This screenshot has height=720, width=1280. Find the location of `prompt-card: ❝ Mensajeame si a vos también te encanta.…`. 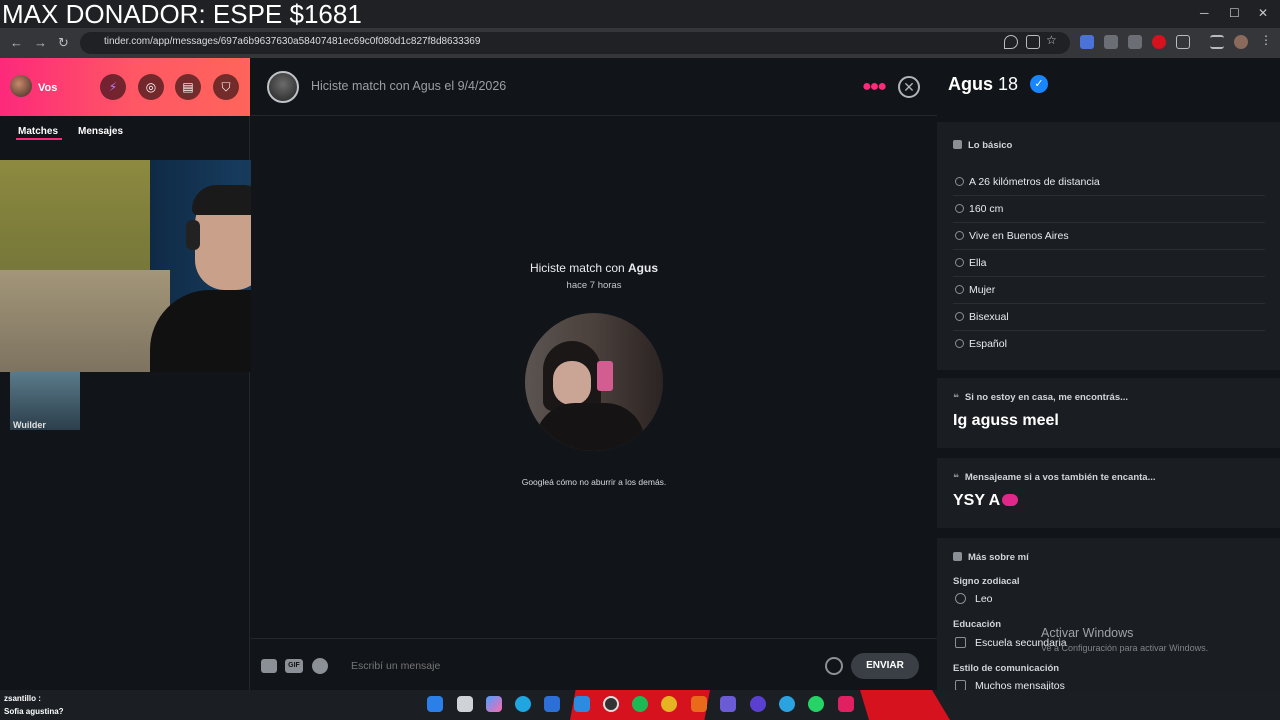

prompt-card: ❝ Mensajeame si a vos también te encanta.… is located at coordinates (1108, 493).